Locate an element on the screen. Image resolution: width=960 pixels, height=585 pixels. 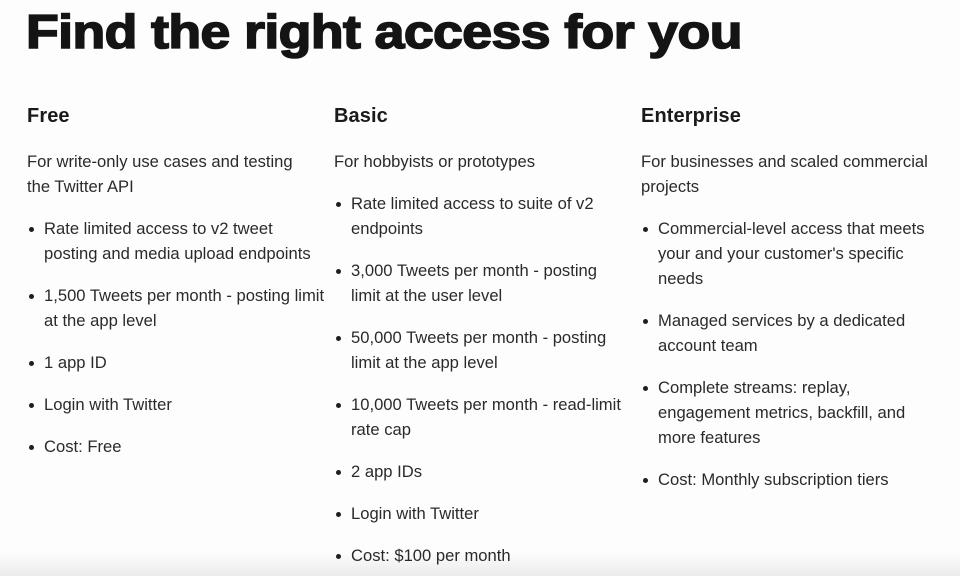
tier-heading: Basic is located at coordinates (361, 116).